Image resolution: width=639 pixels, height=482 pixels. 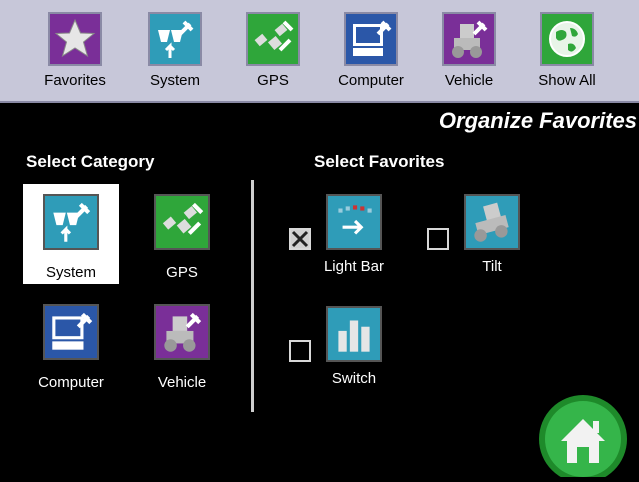 What do you see at coordinates (182, 272) in the screenshot?
I see `category-gps-label: GPS` at bounding box center [182, 272].